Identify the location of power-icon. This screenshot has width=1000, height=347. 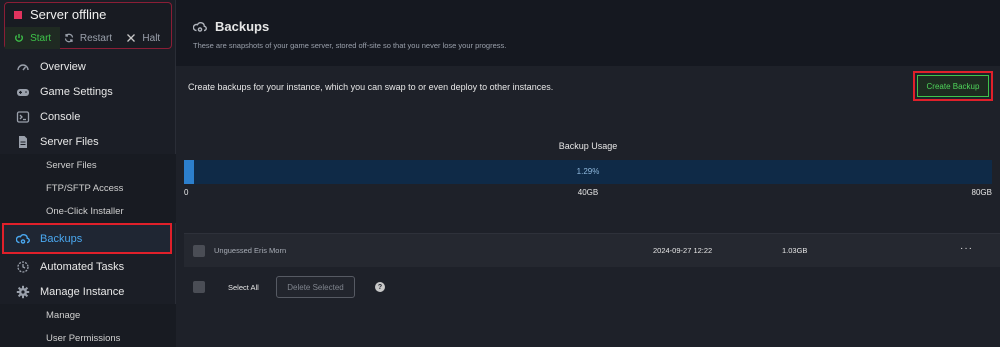
(19, 38).